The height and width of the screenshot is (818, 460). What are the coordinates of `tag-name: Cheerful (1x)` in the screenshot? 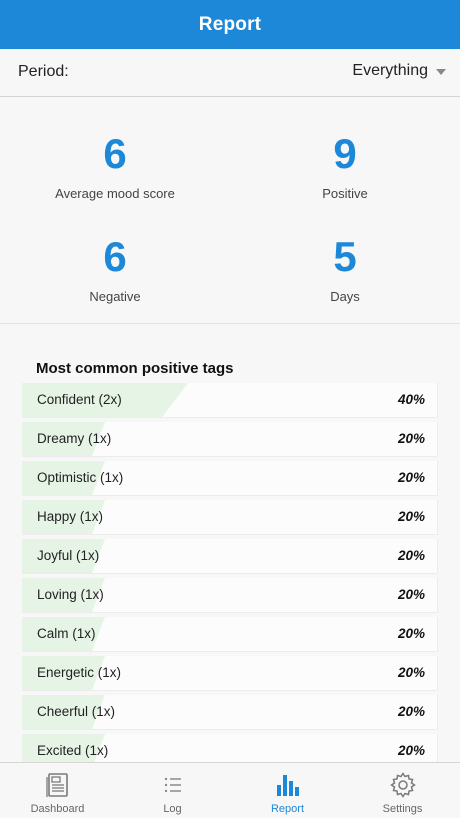 It's located at (76, 711).